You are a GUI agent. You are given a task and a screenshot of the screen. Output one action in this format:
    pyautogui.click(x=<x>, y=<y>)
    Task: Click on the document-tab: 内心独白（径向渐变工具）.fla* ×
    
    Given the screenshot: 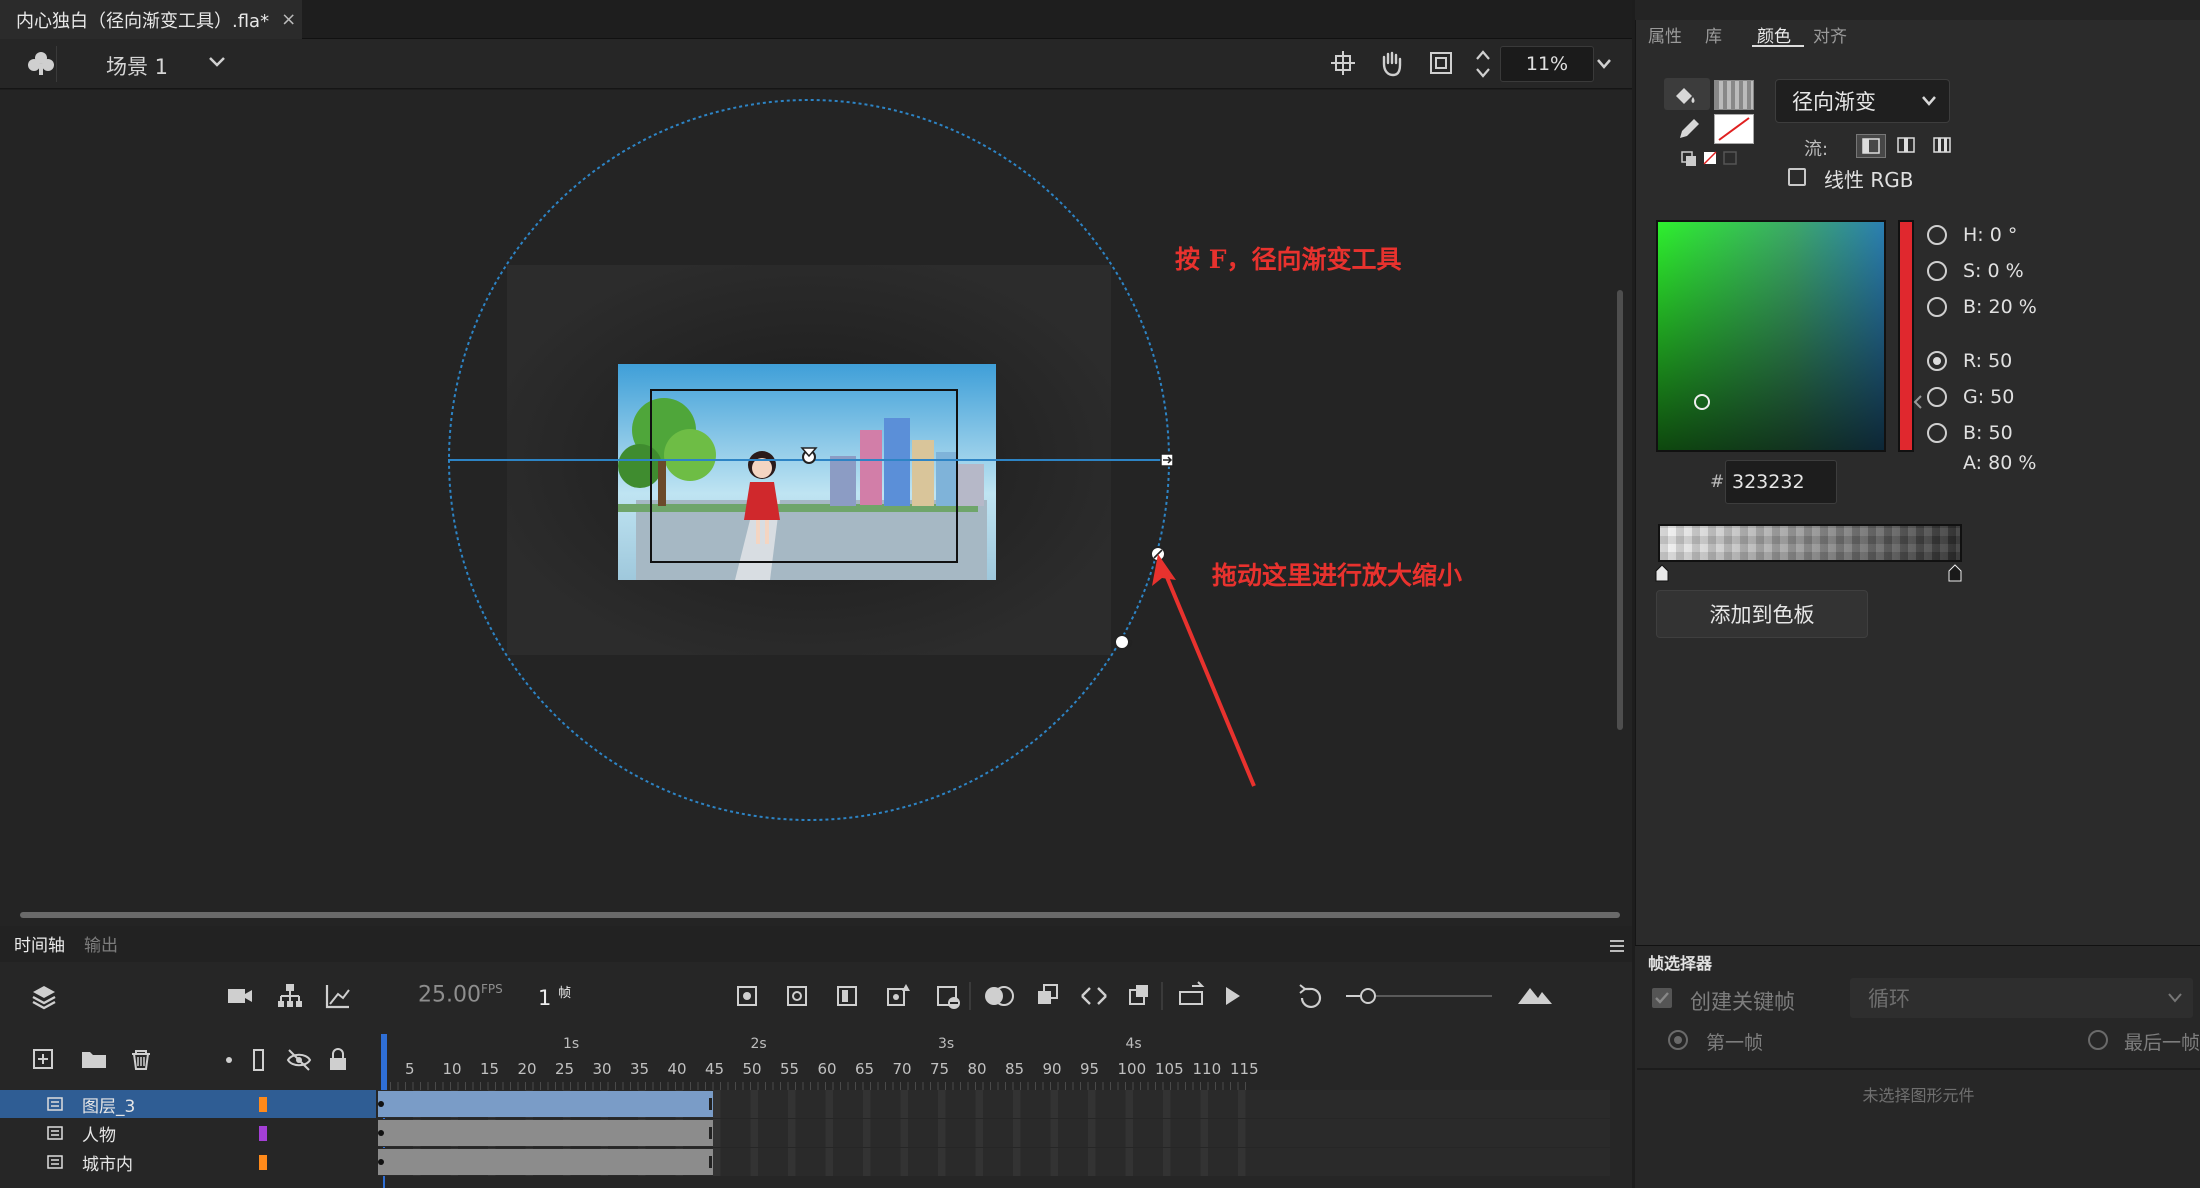 What is the action you would take?
    pyautogui.click(x=151, y=19)
    